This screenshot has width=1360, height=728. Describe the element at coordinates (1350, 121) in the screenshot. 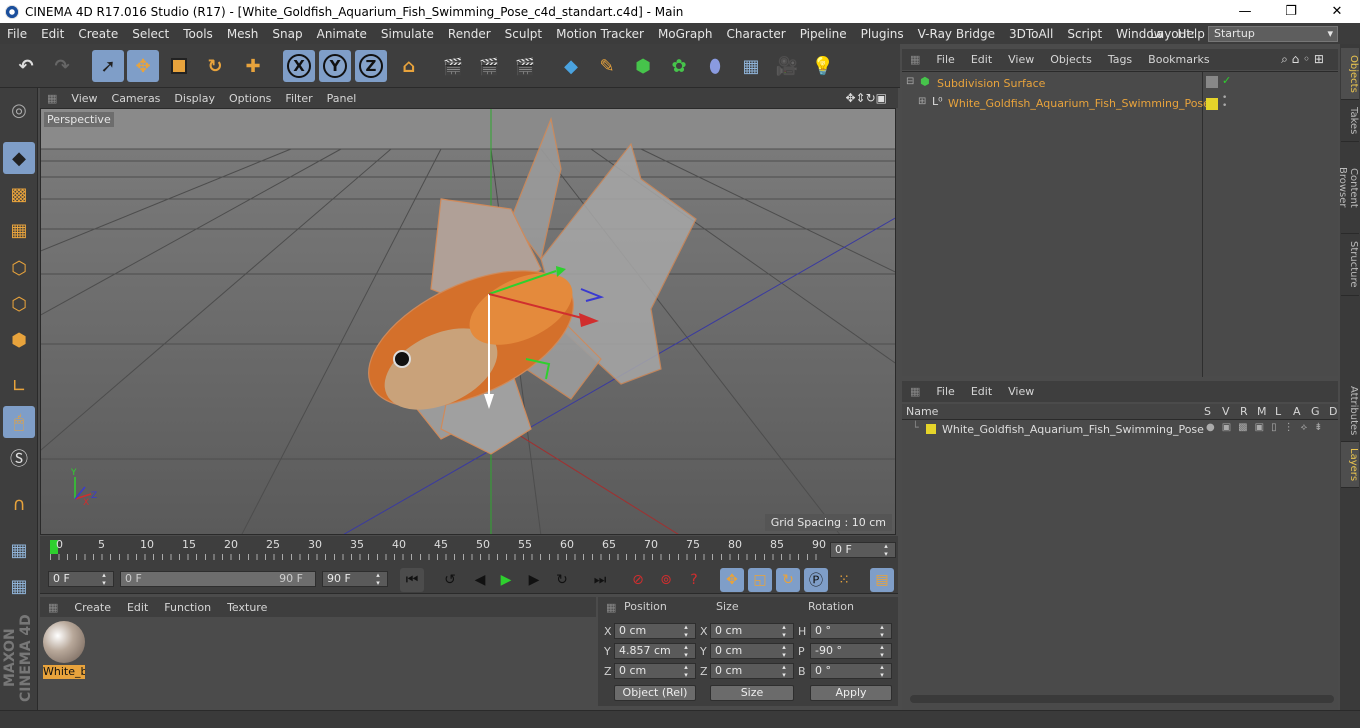

I see `tab-takes: Takes` at that location.